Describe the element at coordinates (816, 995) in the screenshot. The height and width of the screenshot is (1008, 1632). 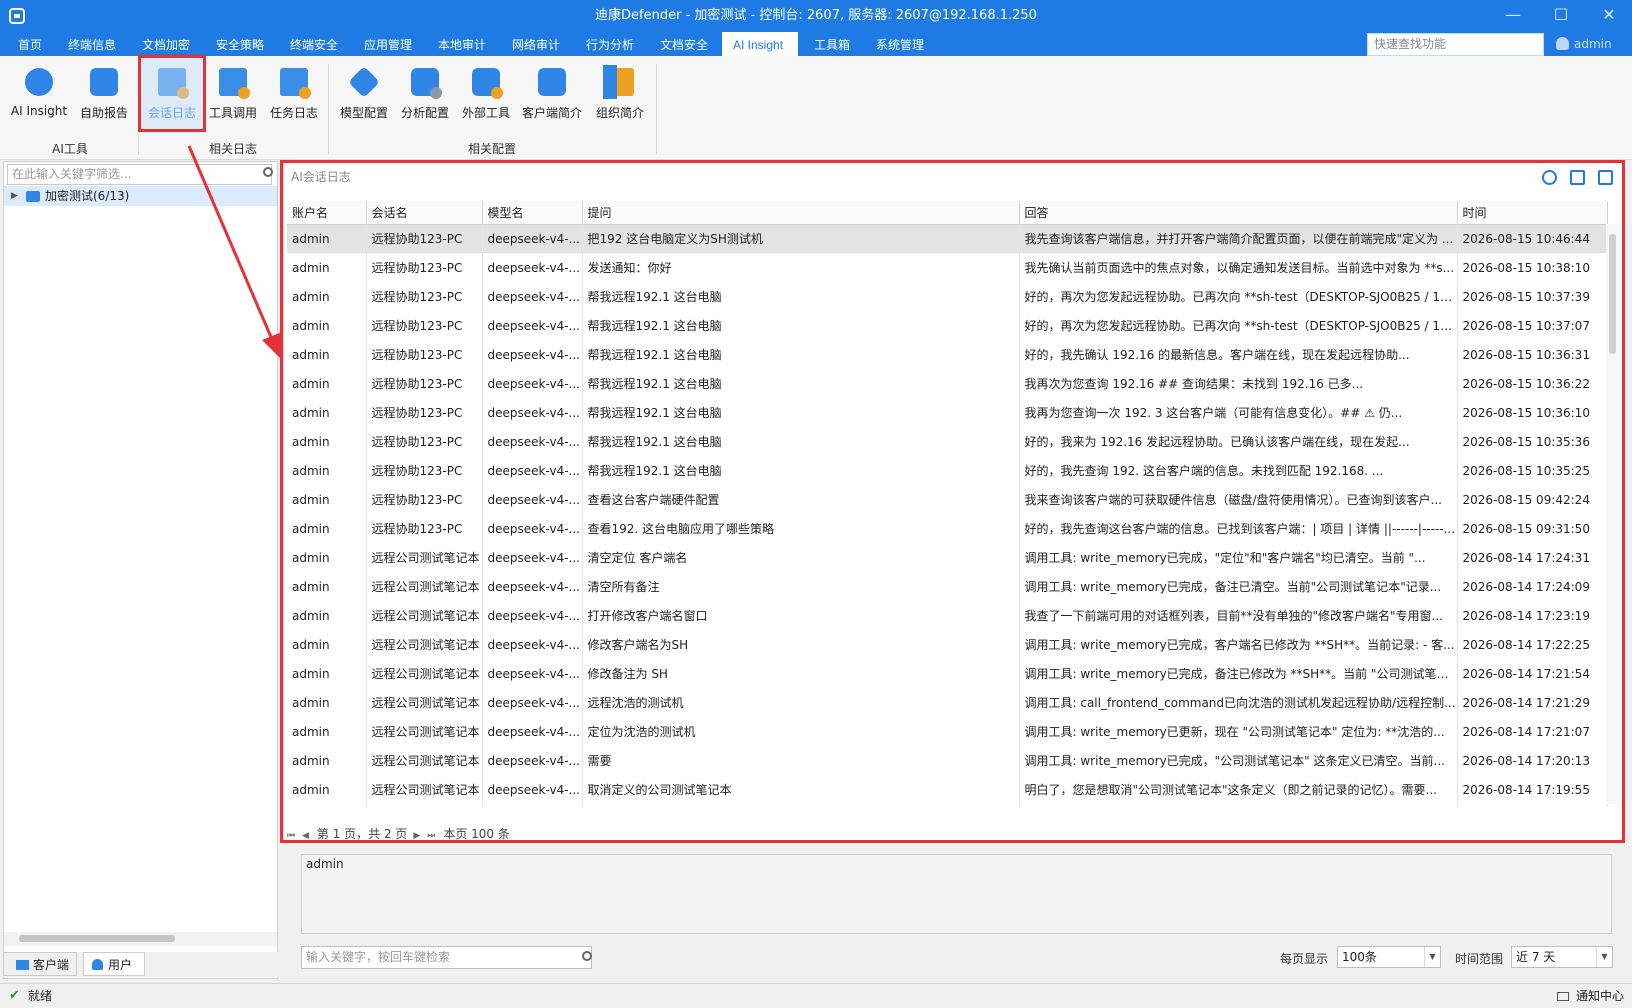
I see `status-bar: ✔ 就绪 通知中心` at that location.